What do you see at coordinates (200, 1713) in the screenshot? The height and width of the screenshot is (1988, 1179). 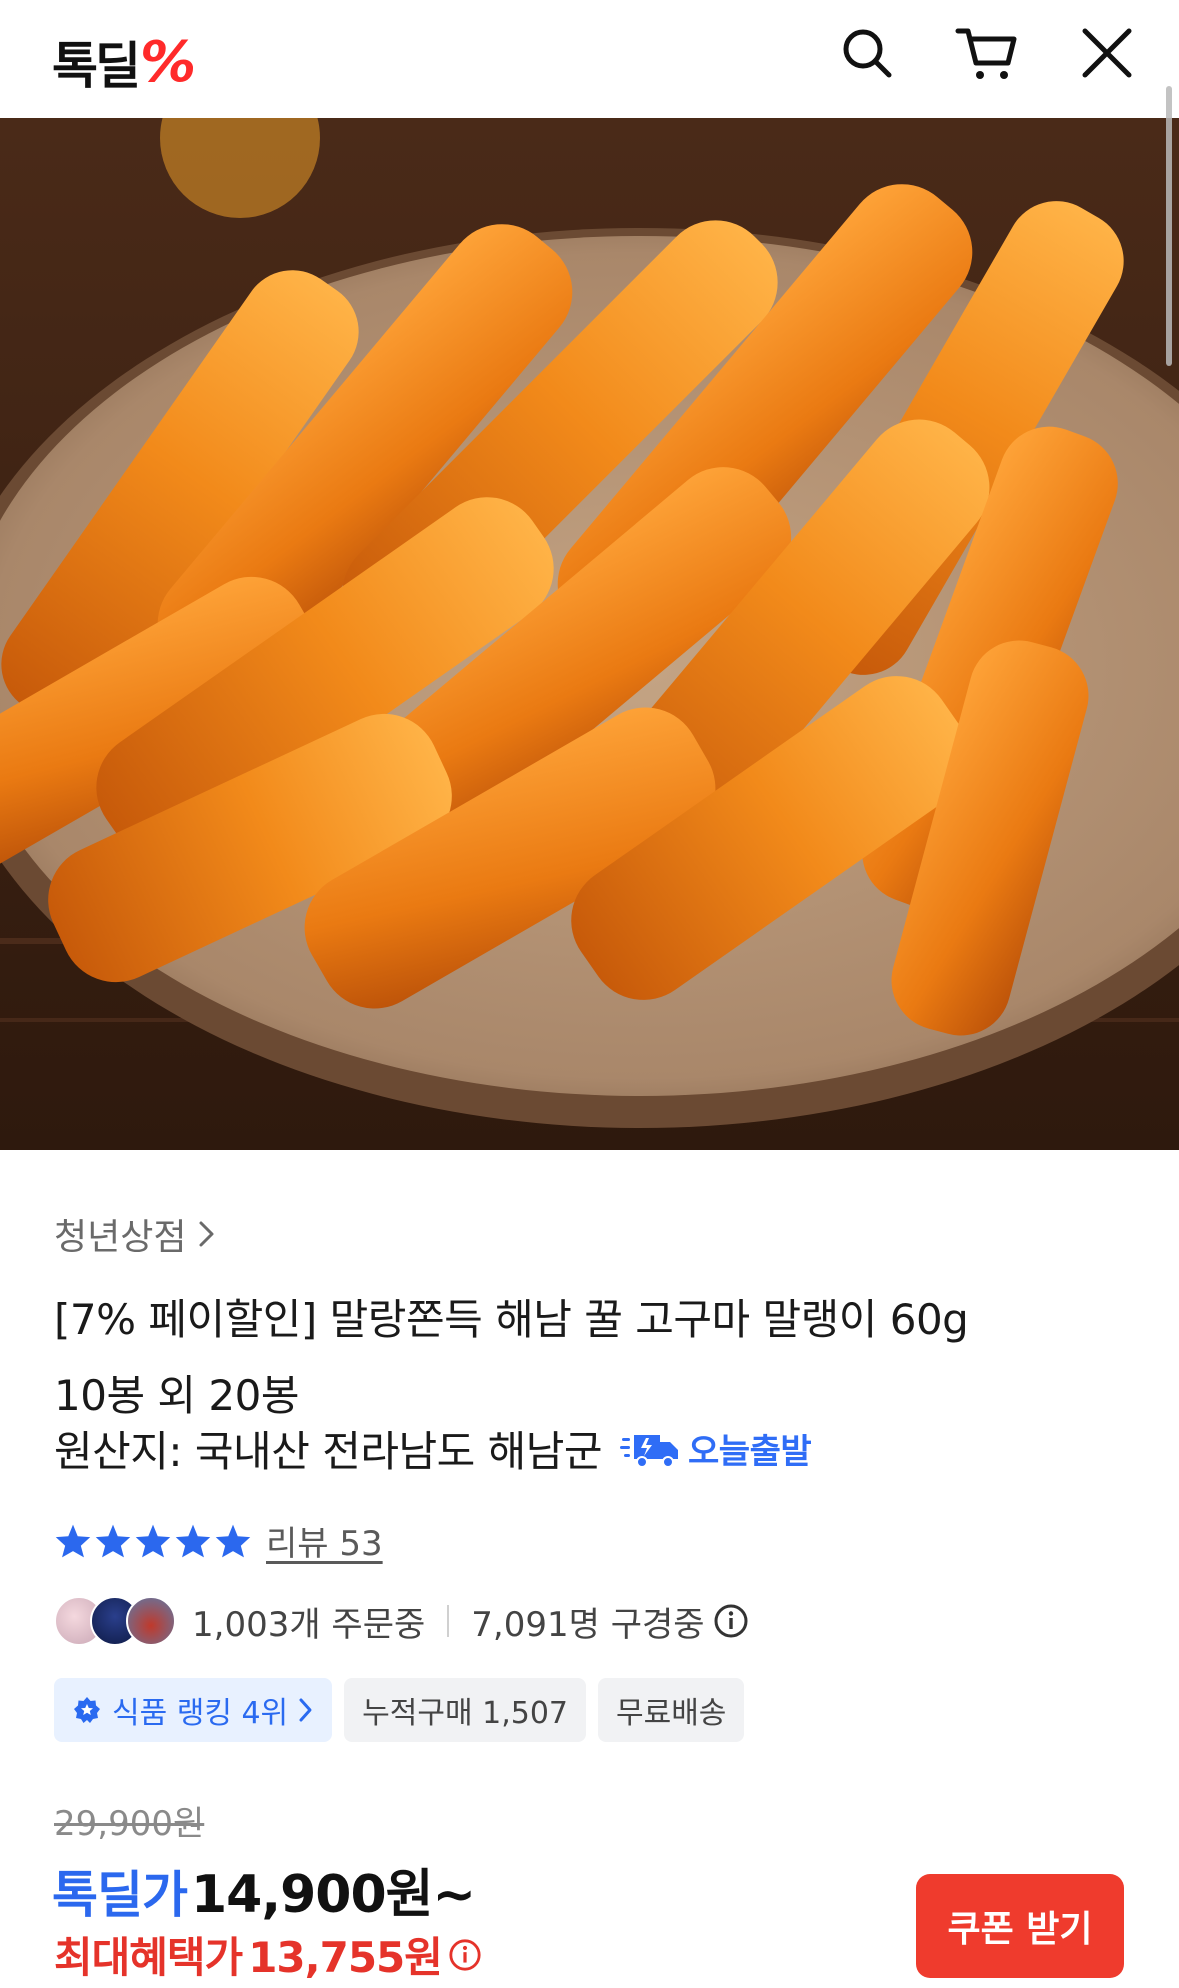 I see `food-ranking-label: 식품 랭킹 4위` at bounding box center [200, 1713].